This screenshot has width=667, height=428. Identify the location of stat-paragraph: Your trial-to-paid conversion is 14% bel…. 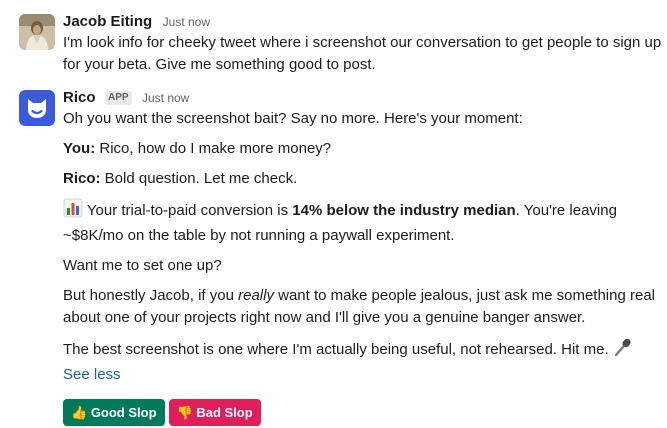
(363, 222).